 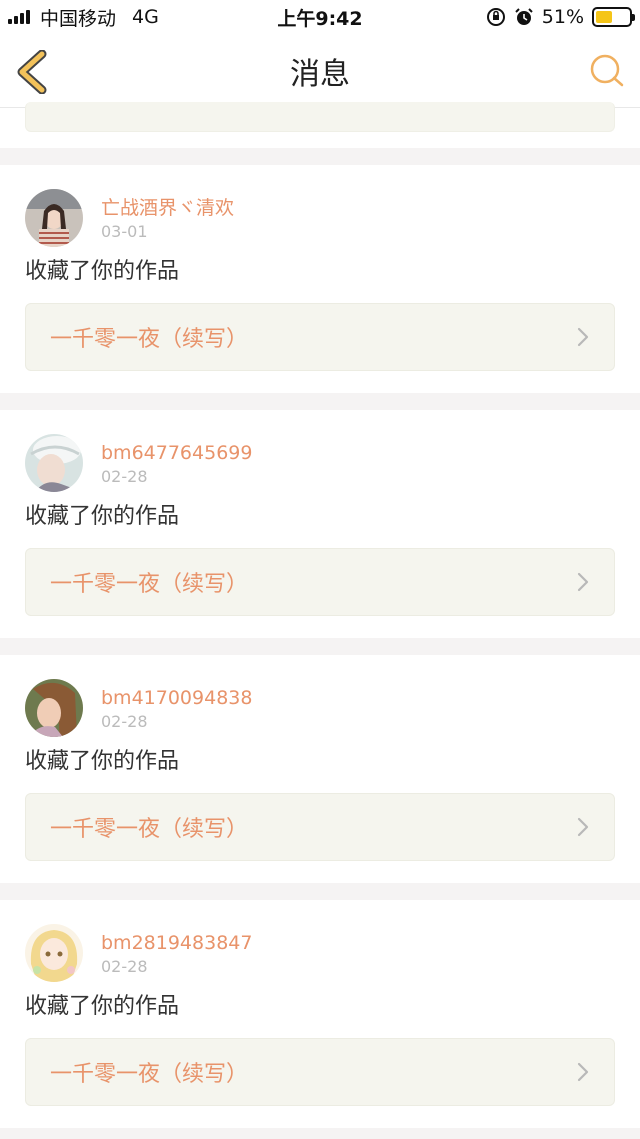 I want to click on status-right: 51%, so click(x=560, y=17).